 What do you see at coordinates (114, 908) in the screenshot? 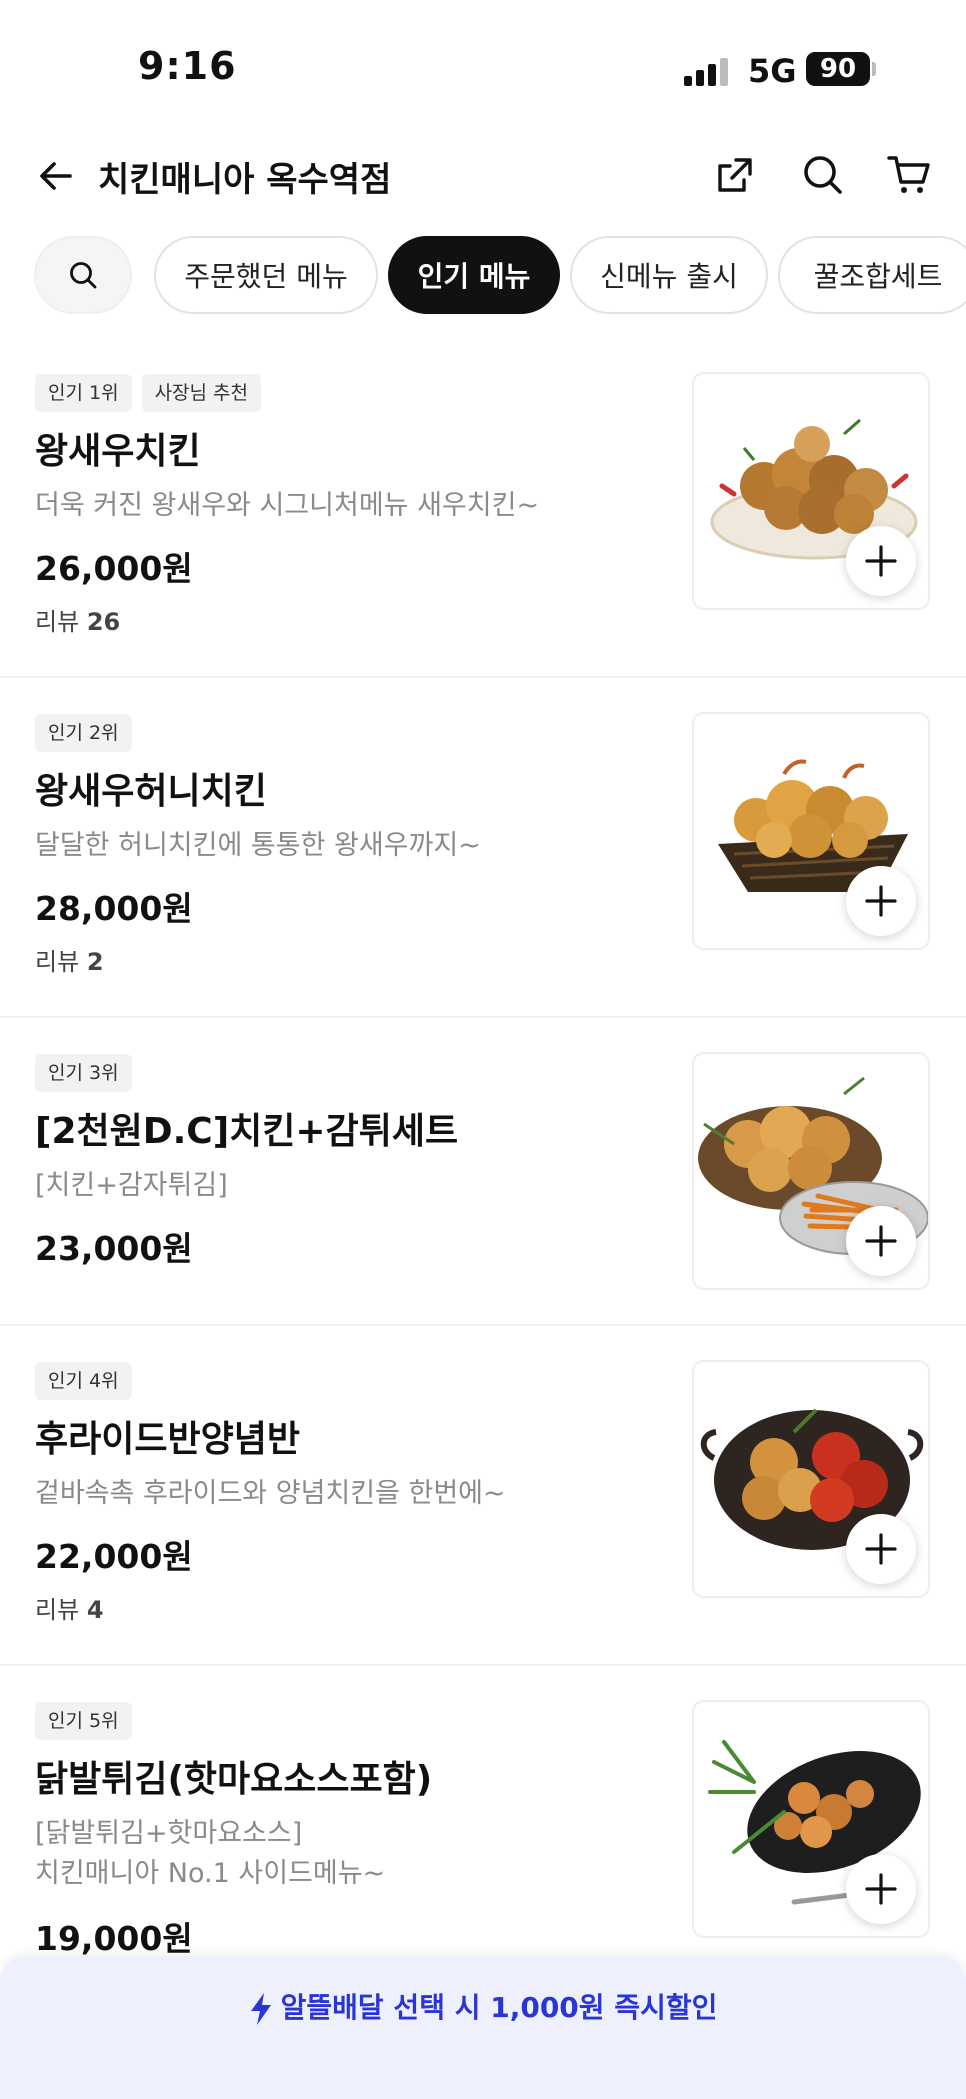
I see `item-price: 28,000원` at bounding box center [114, 908].